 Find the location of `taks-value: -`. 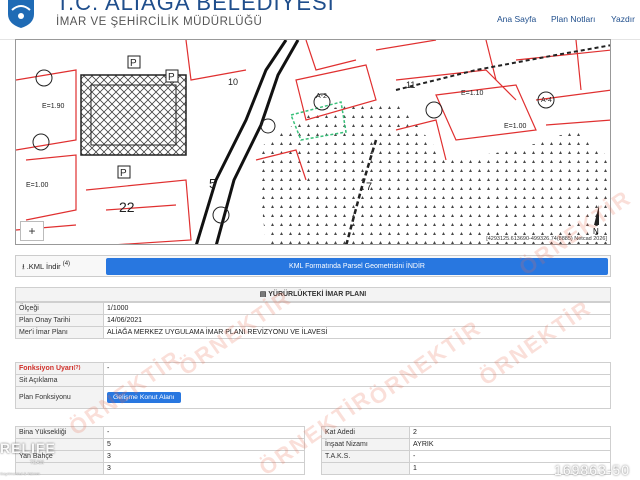

taks-value: - is located at coordinates (510, 456).